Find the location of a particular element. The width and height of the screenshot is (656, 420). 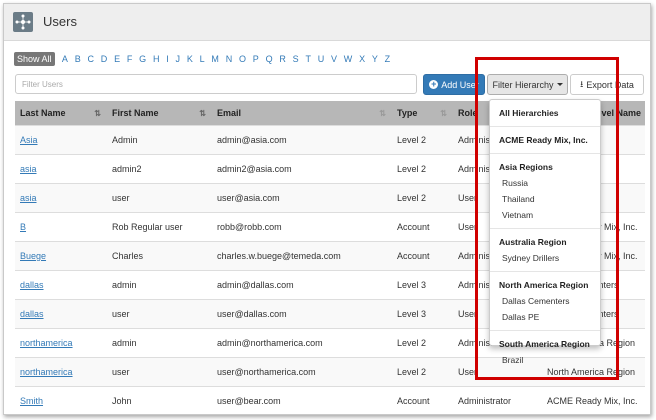

cell-text: admin@asia.com is located at coordinates (252, 140).